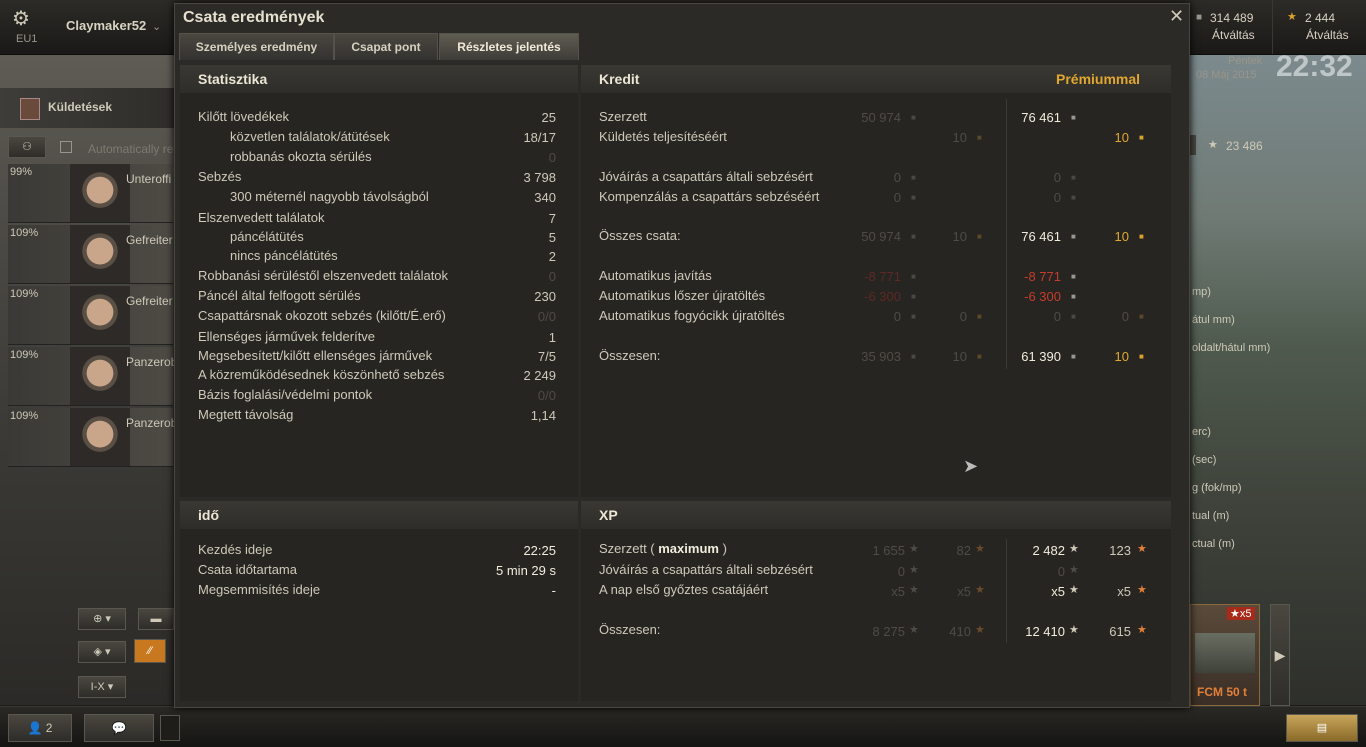 Image resolution: width=1366 pixels, height=747 pixels. Describe the element at coordinates (170, 728) in the screenshot. I see `chat-input` at that location.